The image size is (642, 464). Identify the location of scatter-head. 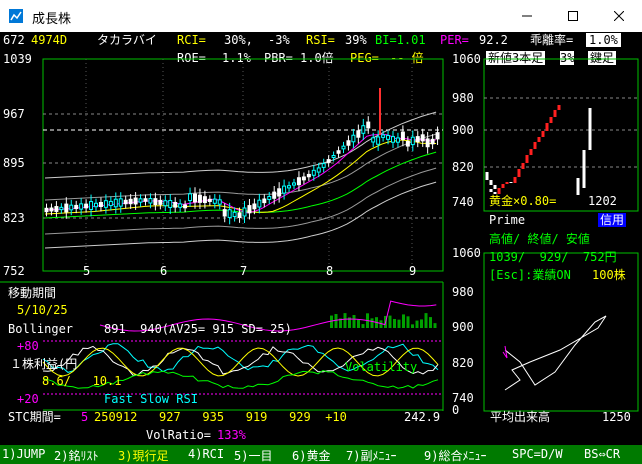
(505, 352).